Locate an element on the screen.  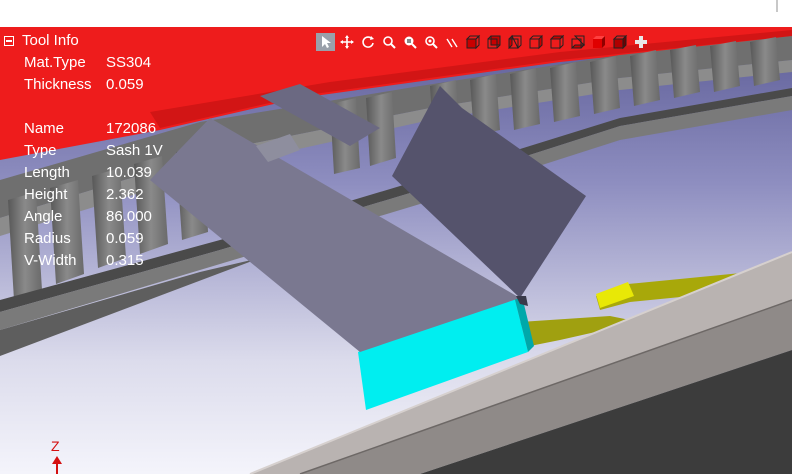
zoom-icon is located at coordinates (388, 42).